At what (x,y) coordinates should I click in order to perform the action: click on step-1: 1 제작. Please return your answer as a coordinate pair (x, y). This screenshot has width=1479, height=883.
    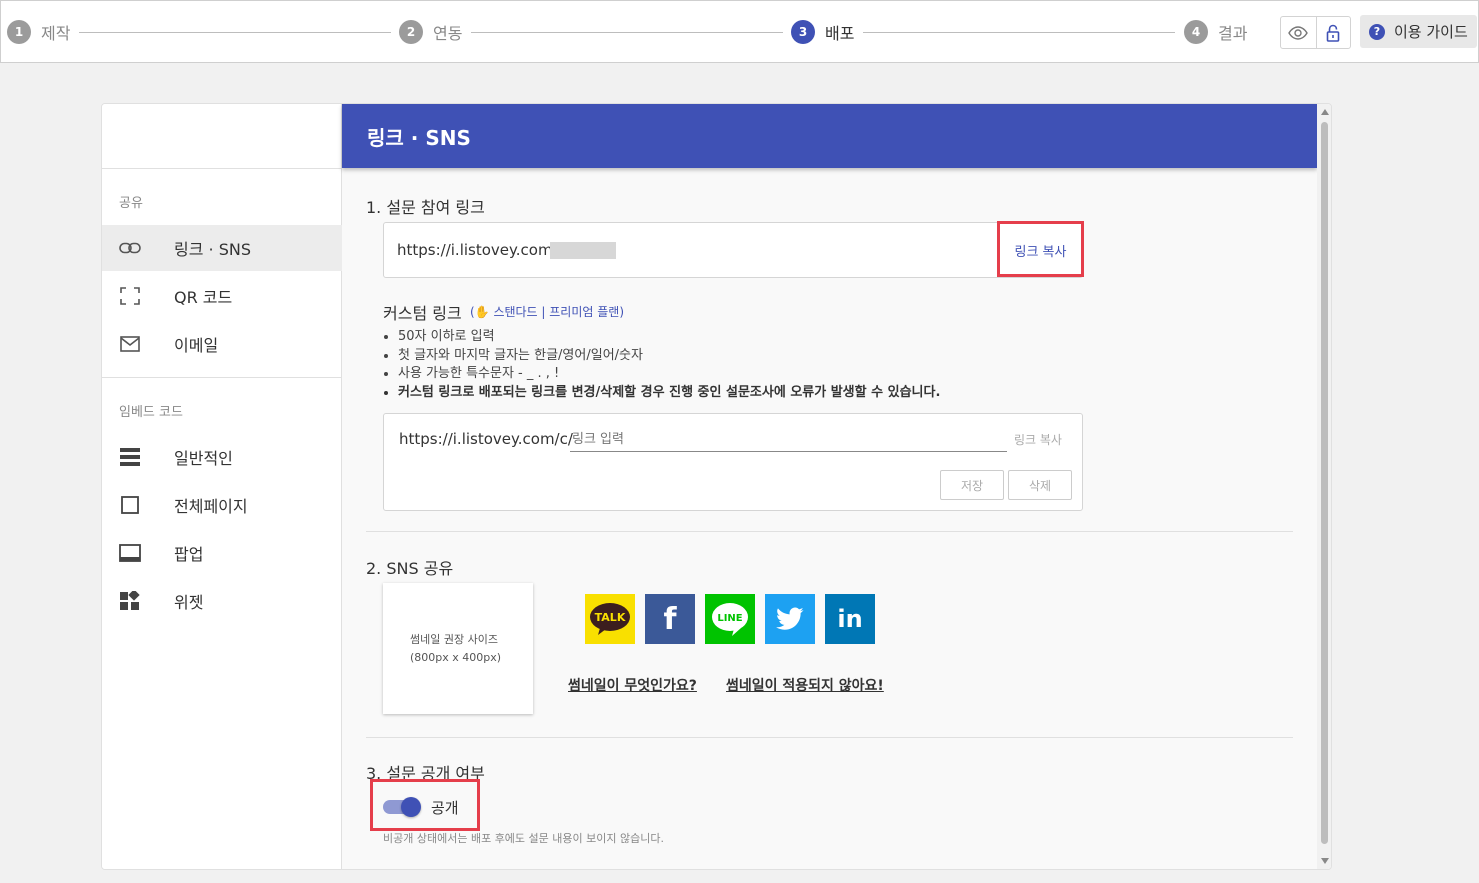
    Looking at the image, I should click on (38, 32).